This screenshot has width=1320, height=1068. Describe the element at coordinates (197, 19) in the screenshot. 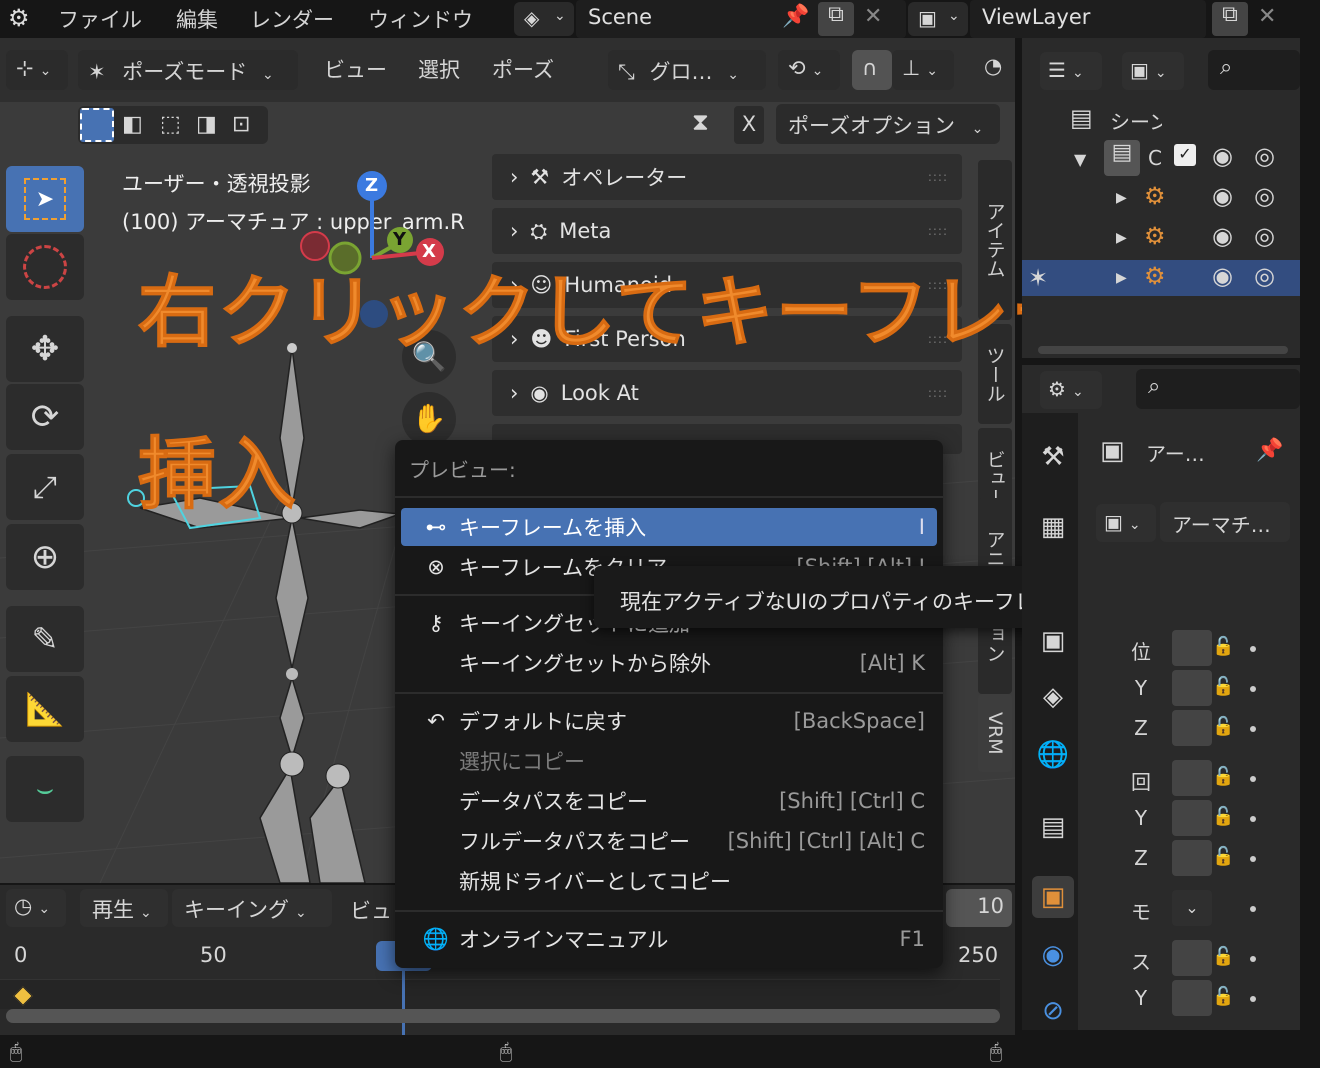

I see `menu-edit: 編集` at that location.